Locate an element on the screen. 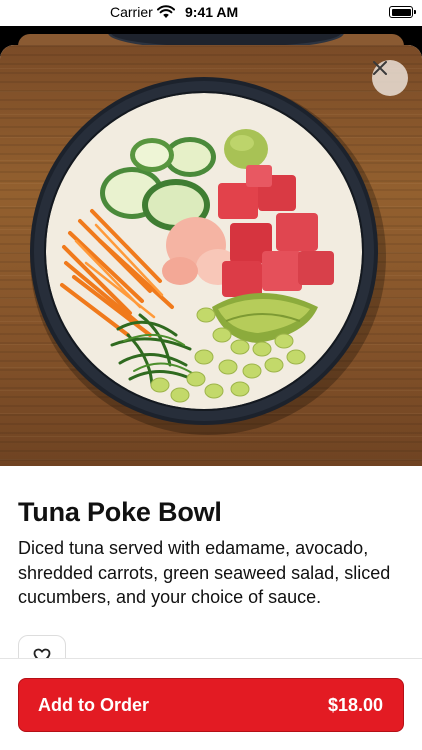  status-time: 9:41 AM is located at coordinates (212, 12).